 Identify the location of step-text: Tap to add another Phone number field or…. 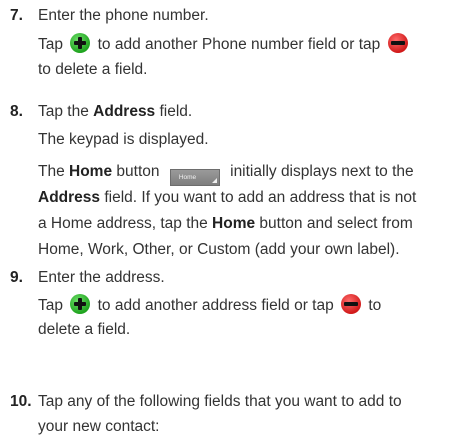
(224, 44).